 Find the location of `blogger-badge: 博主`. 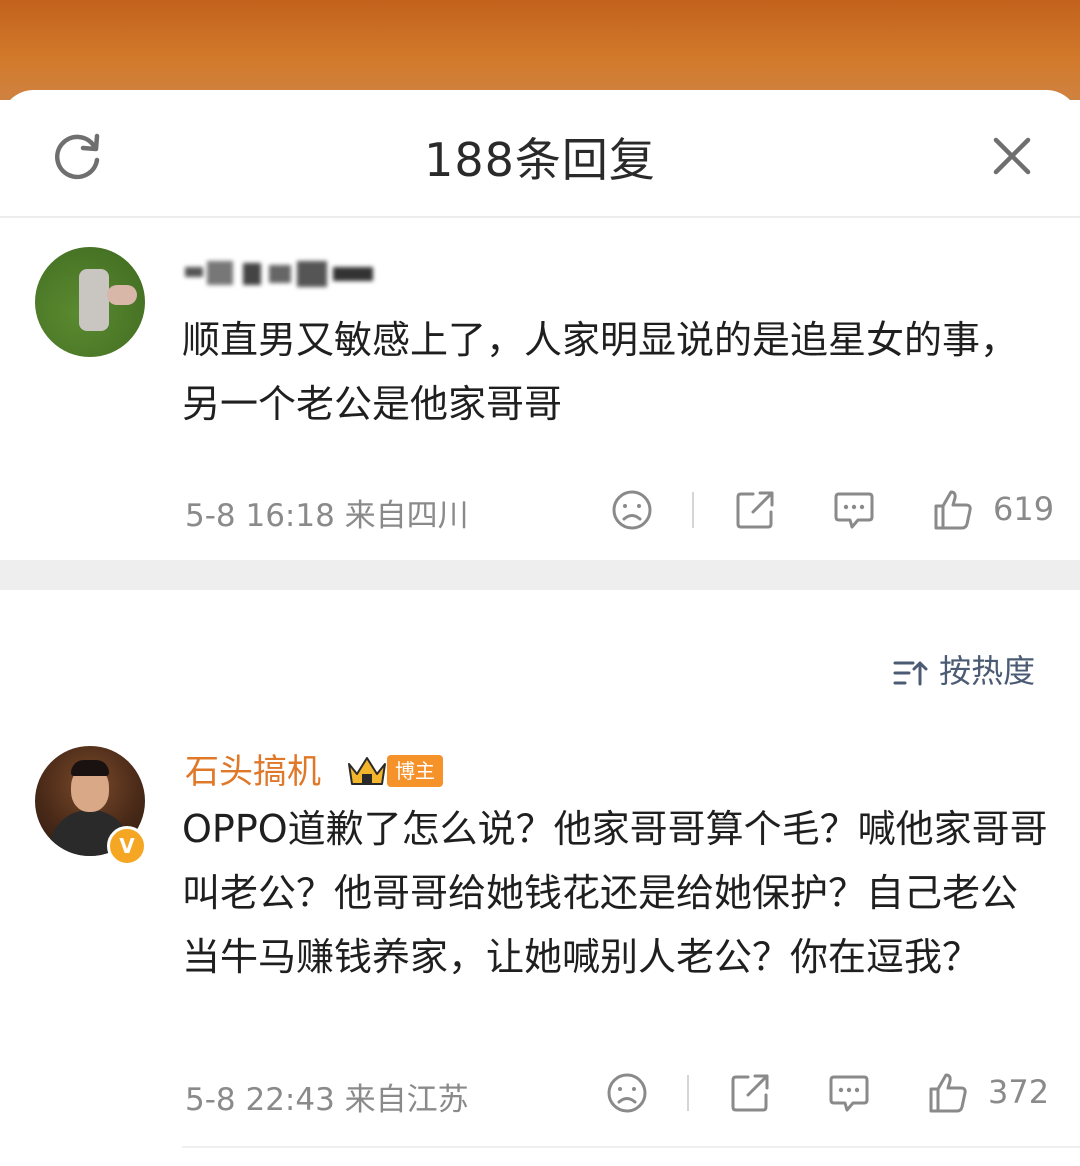

blogger-badge: 博主 is located at coordinates (415, 771).